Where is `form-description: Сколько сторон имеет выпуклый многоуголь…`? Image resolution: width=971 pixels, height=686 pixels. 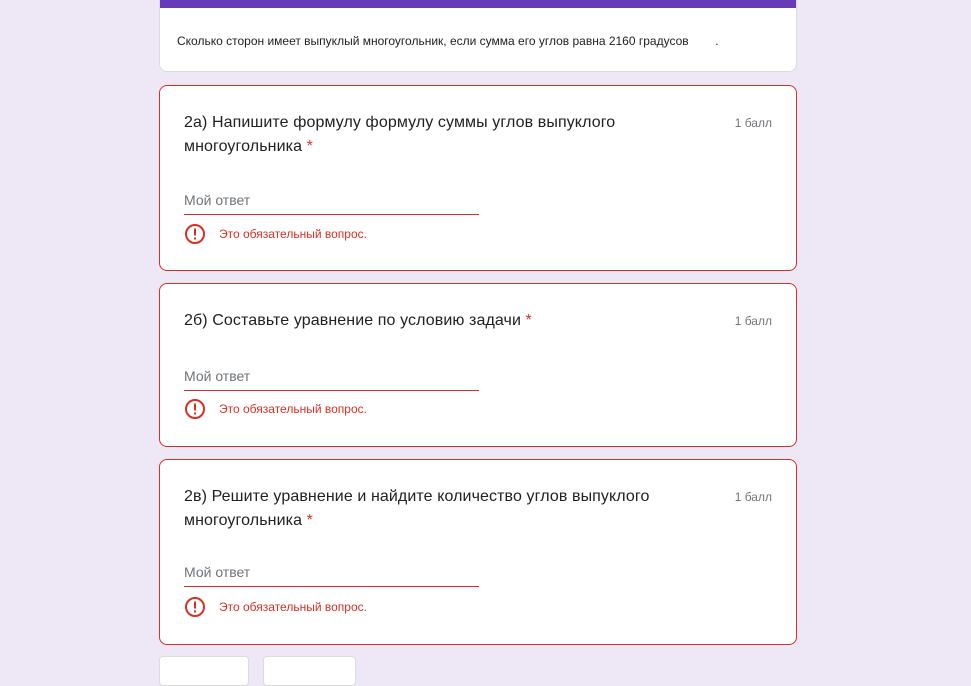
form-description: Сколько сторон имеет выпуклый многоуголь… is located at coordinates (448, 41).